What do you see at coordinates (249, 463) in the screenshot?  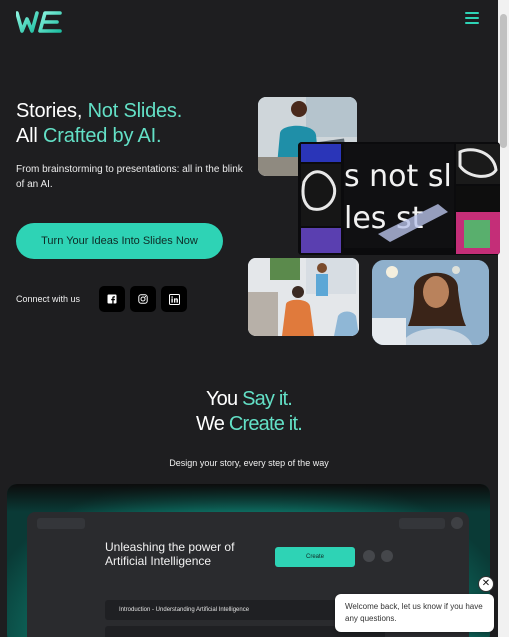 I see `section-subtitle: Design your story, every step of the way` at bounding box center [249, 463].